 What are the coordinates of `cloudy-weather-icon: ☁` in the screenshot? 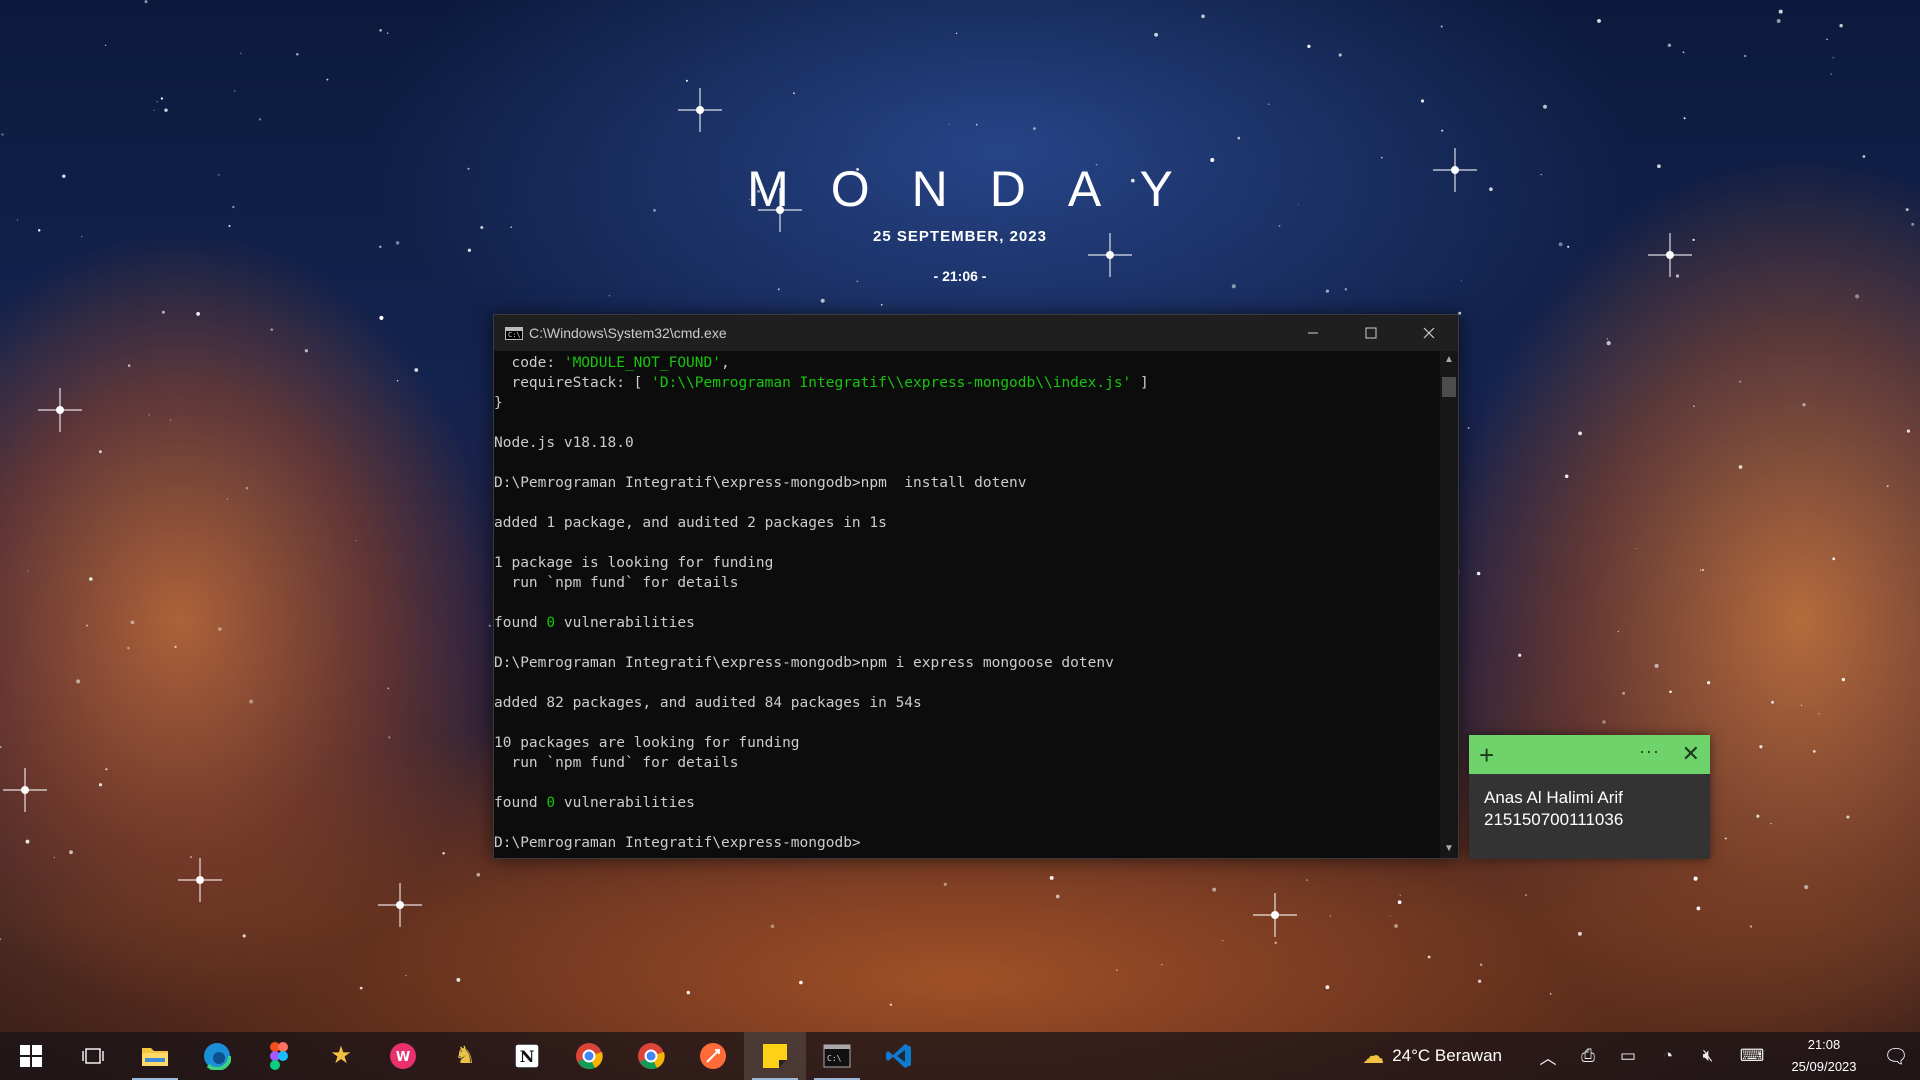 It's located at (1373, 1055).